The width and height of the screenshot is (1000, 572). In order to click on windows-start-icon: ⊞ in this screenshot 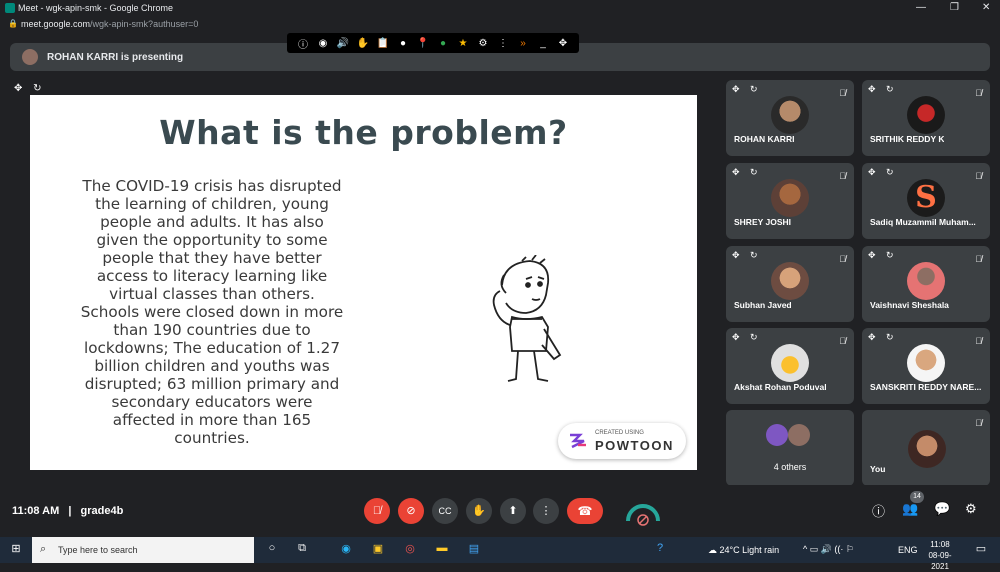, I will do `click(16, 550)`.